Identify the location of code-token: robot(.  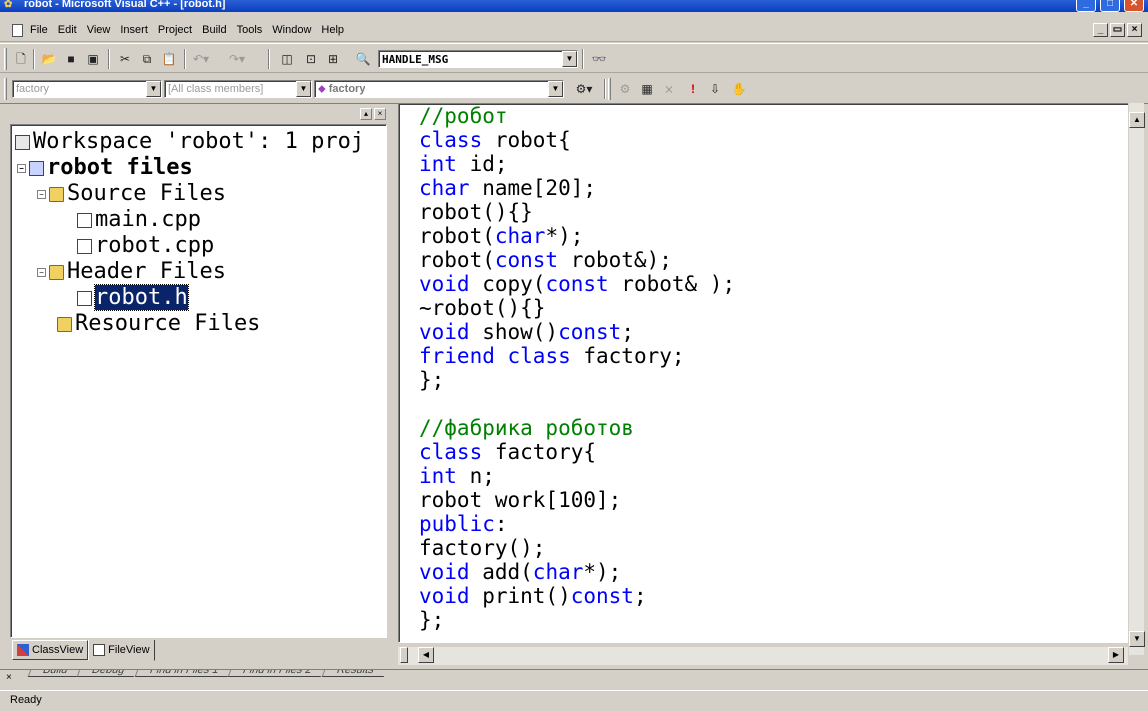
(457, 236).